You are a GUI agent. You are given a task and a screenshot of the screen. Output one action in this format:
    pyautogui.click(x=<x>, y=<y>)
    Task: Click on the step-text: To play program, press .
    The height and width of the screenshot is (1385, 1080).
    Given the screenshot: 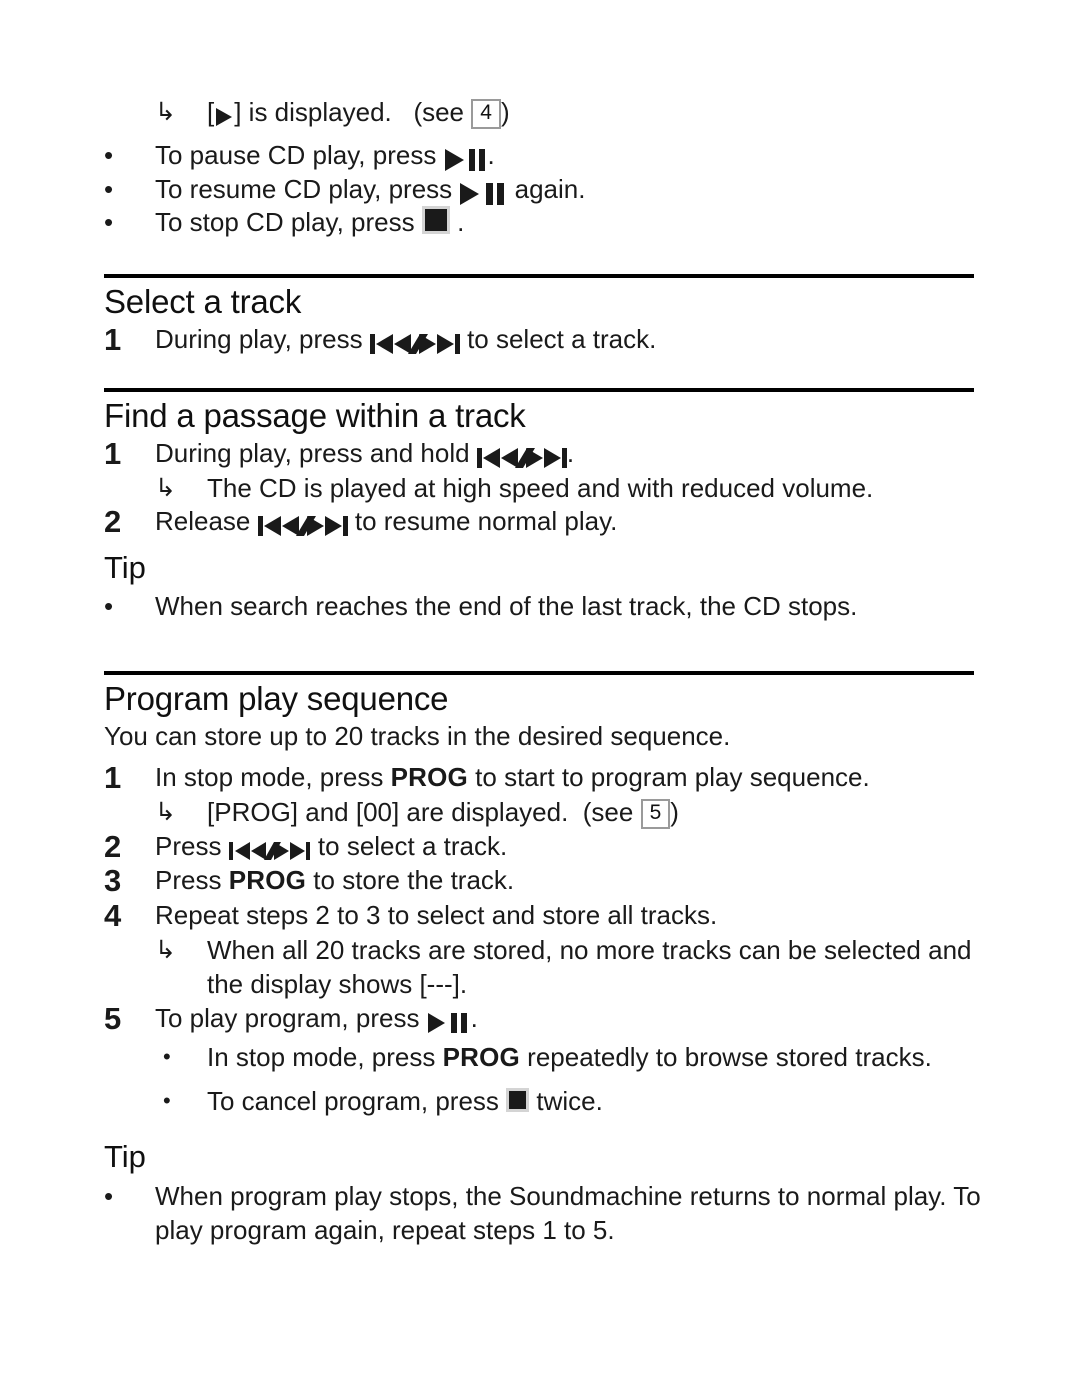 What is the action you would take?
    pyautogui.click(x=617, y=1019)
    